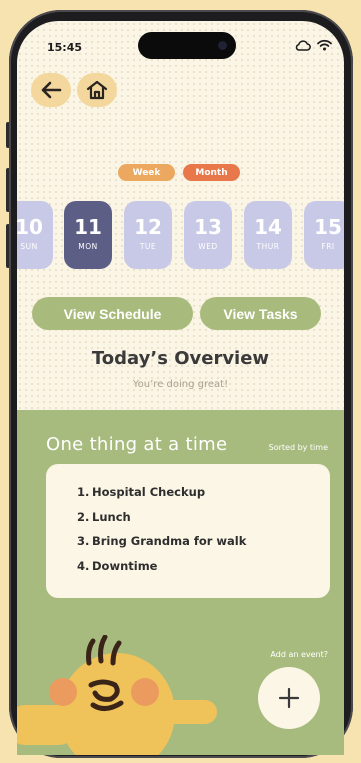 The width and height of the screenshot is (361, 763). I want to click on status-time: 15:45, so click(65, 47).